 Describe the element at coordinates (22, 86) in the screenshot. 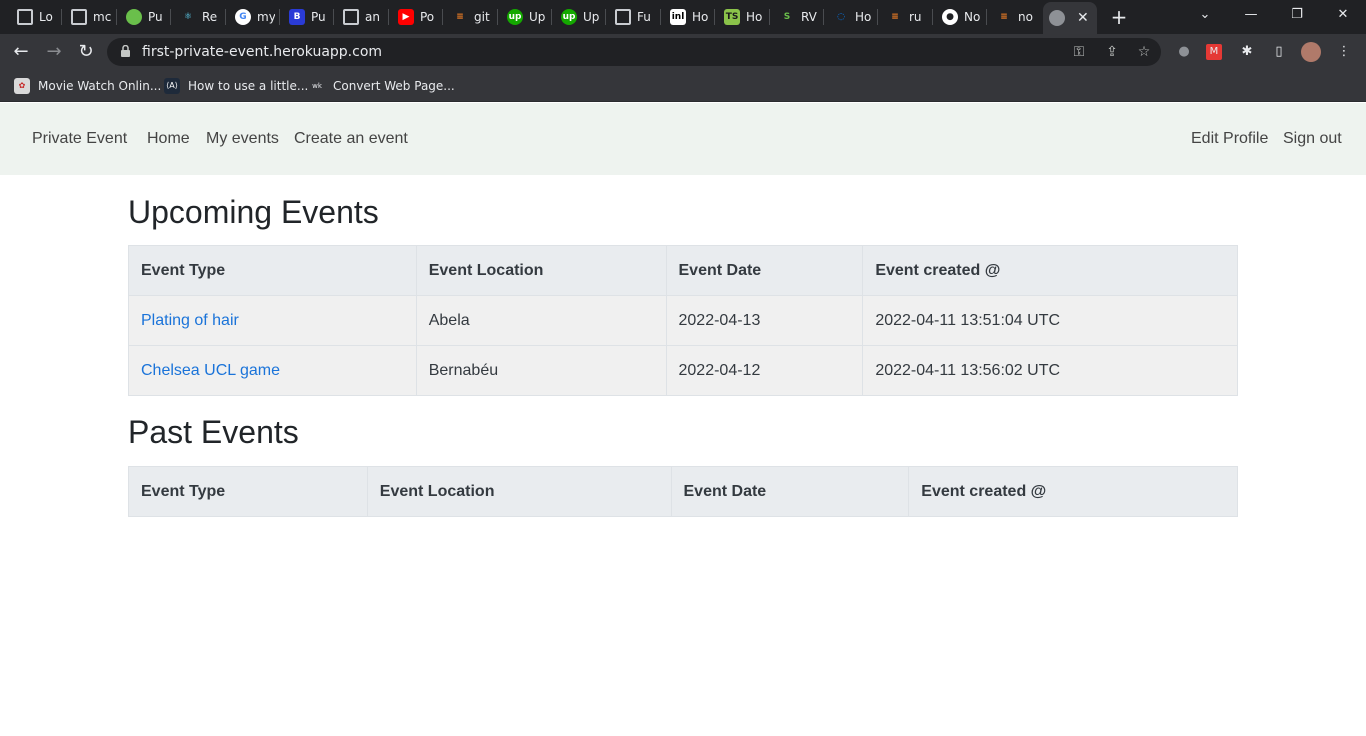

I see `film-icon: ✿` at that location.